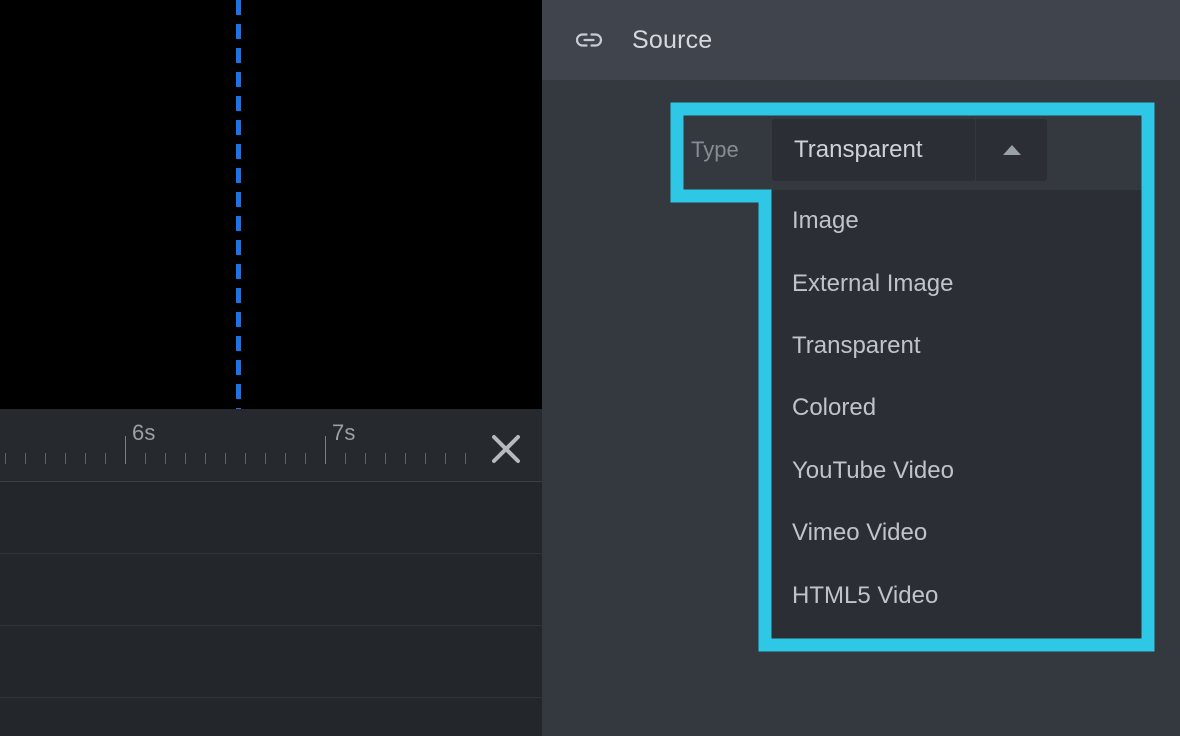 Image resolution: width=1180 pixels, height=736 pixels. I want to click on dropdown-item-youtube-video: YouTube Video, so click(957, 471).